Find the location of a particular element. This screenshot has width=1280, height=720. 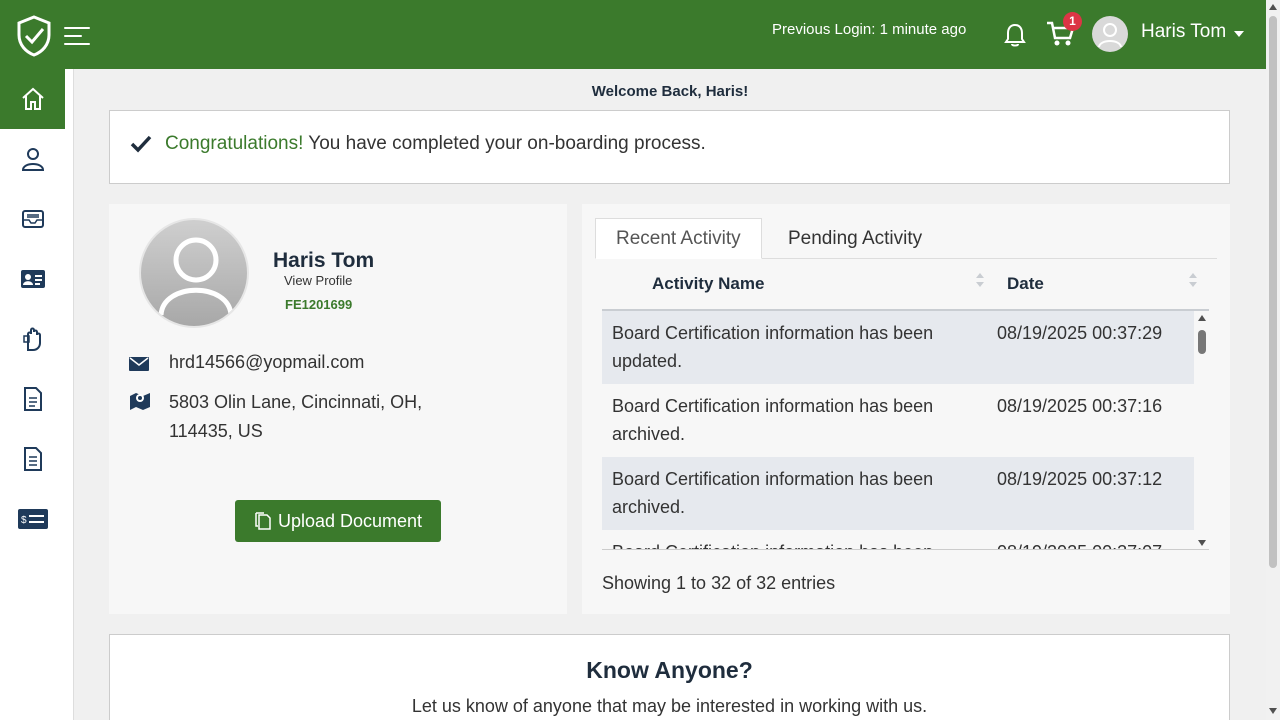

sidebar: $ is located at coordinates (37, 394).